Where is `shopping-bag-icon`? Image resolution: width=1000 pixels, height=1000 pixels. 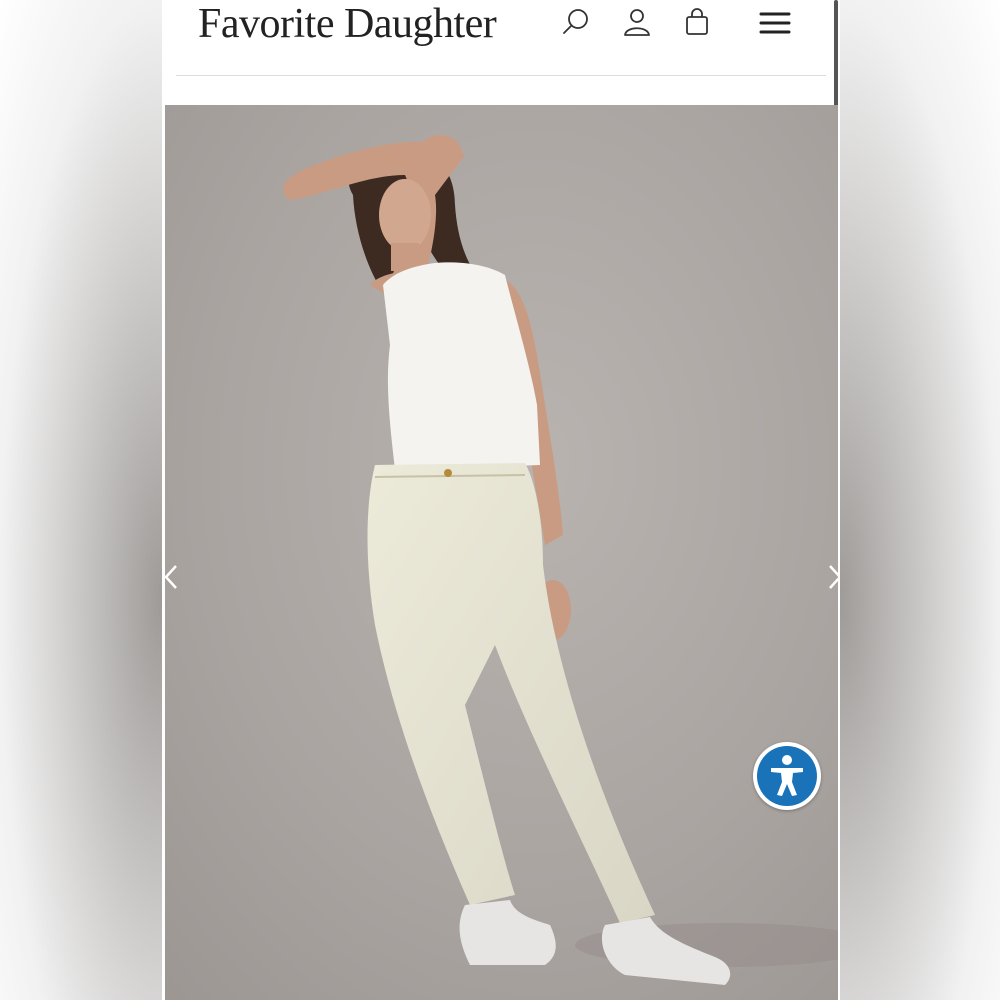
shopping-bag-icon is located at coordinates (697, 22).